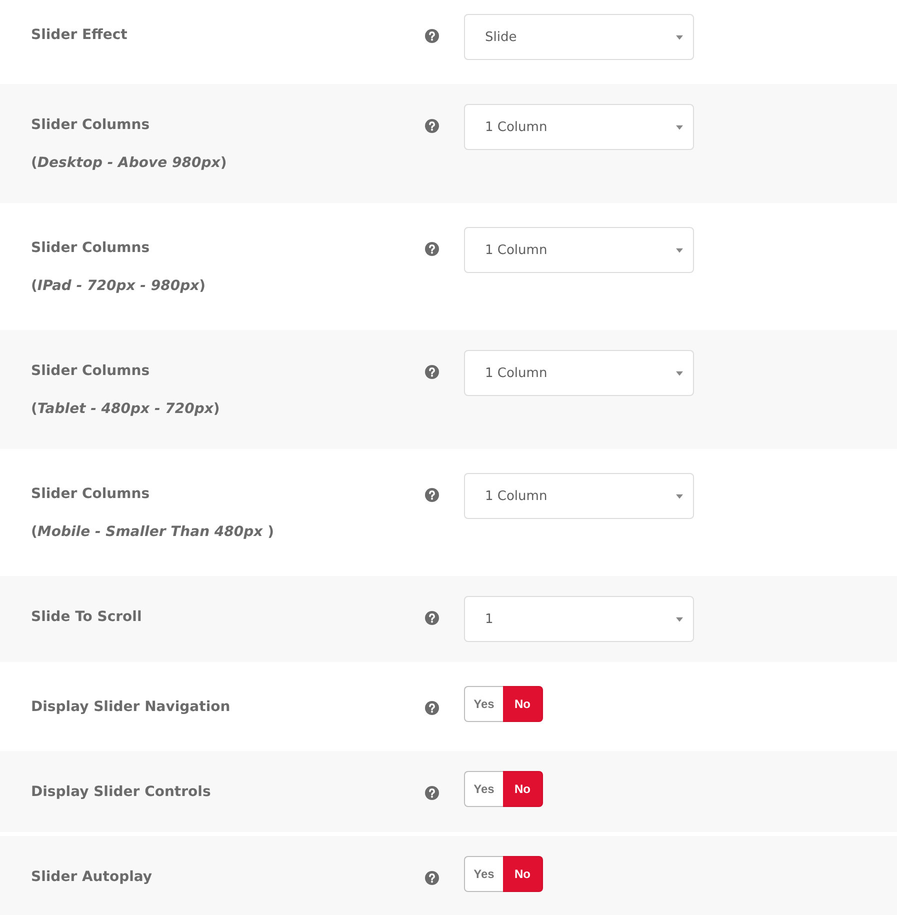  I want to click on setting-label: Display Slider Navigation, so click(130, 707).